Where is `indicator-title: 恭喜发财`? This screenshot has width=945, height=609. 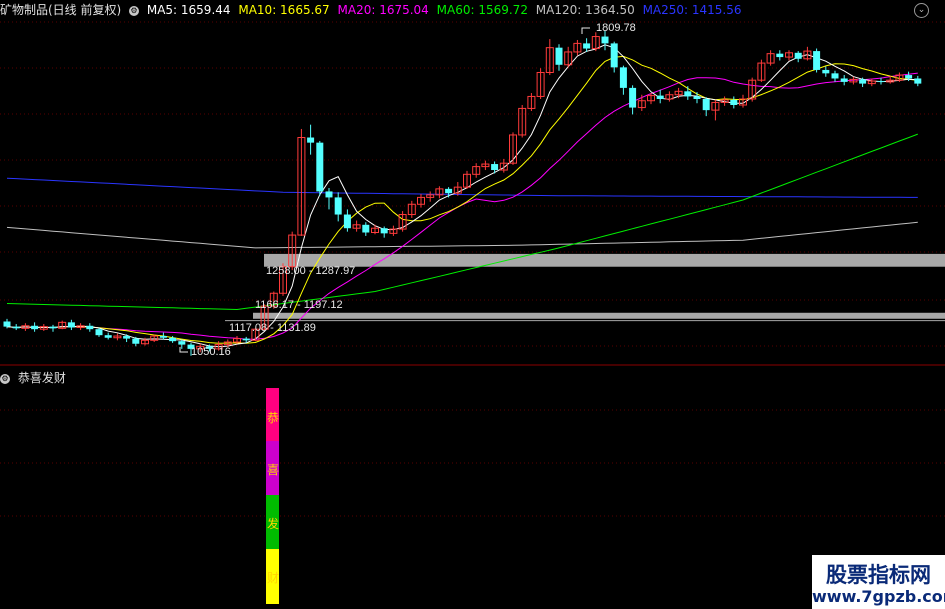
indicator-title: 恭喜发财 is located at coordinates (41, 378).